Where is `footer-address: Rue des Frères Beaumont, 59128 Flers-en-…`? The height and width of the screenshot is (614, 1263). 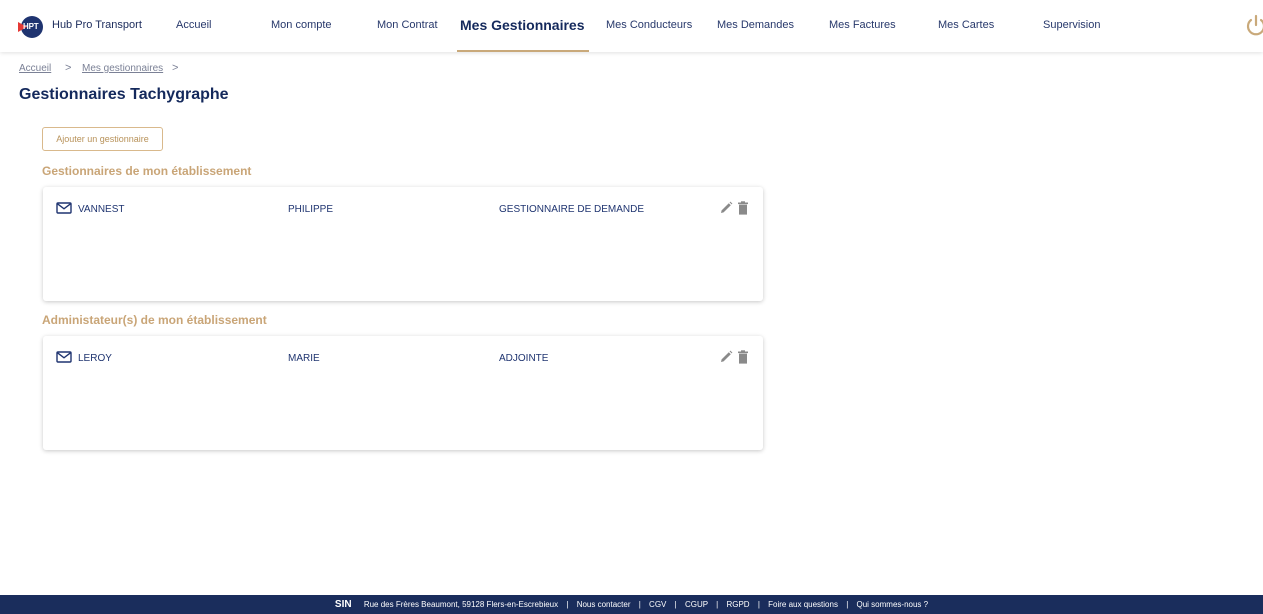 footer-address: Rue des Frères Beaumont, 59128 Flers-en-… is located at coordinates (461, 604).